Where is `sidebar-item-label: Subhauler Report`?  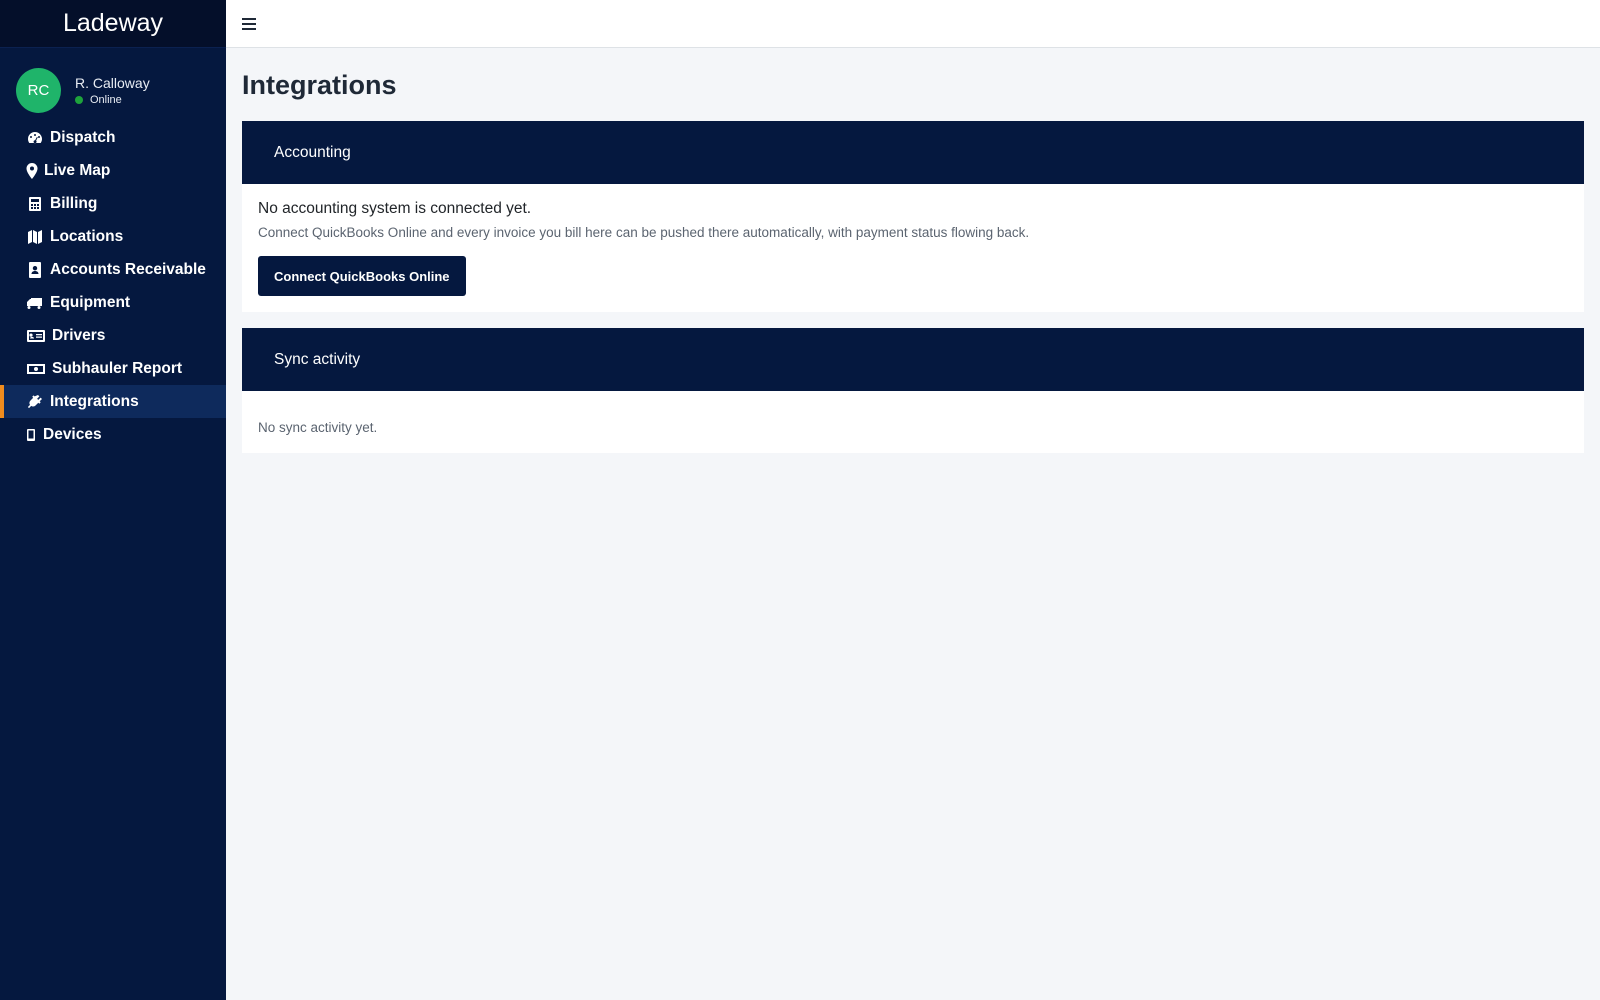 sidebar-item-label: Subhauler Report is located at coordinates (117, 368).